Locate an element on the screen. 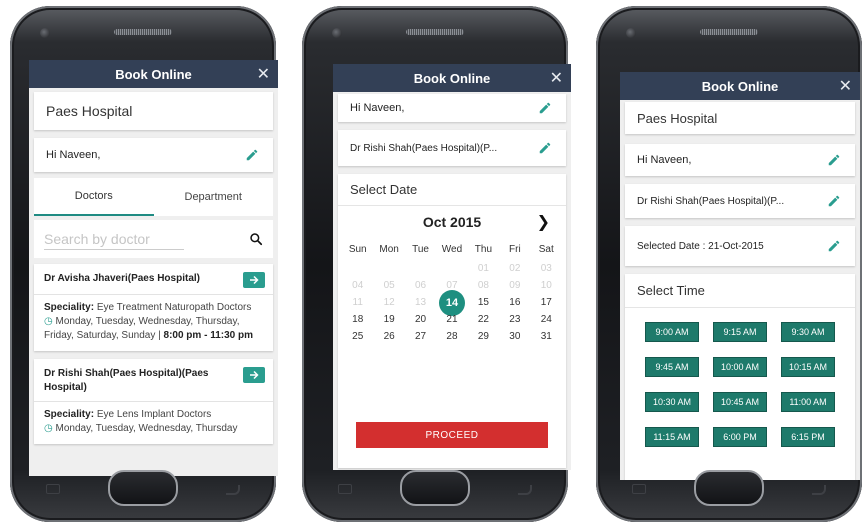  calendar-month: Oct 2015 is located at coordinates (452, 222).